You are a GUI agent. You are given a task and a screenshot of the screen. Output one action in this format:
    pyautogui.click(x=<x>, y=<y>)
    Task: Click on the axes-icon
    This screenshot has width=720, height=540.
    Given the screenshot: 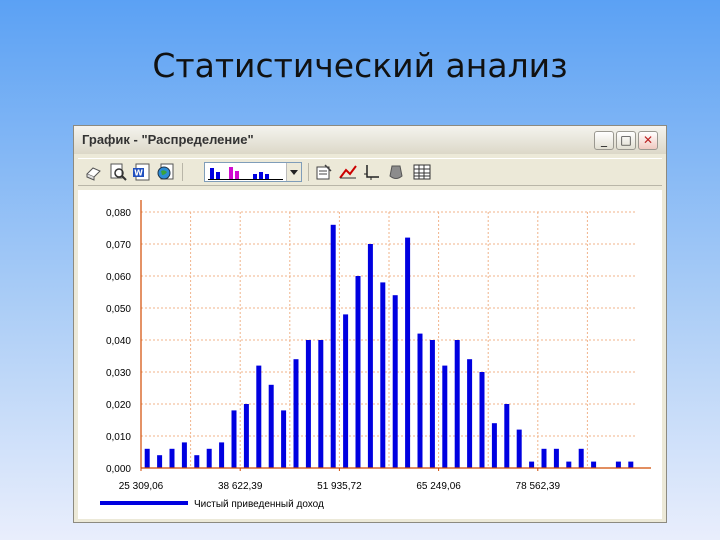 What is the action you would take?
    pyautogui.click(x=372, y=172)
    